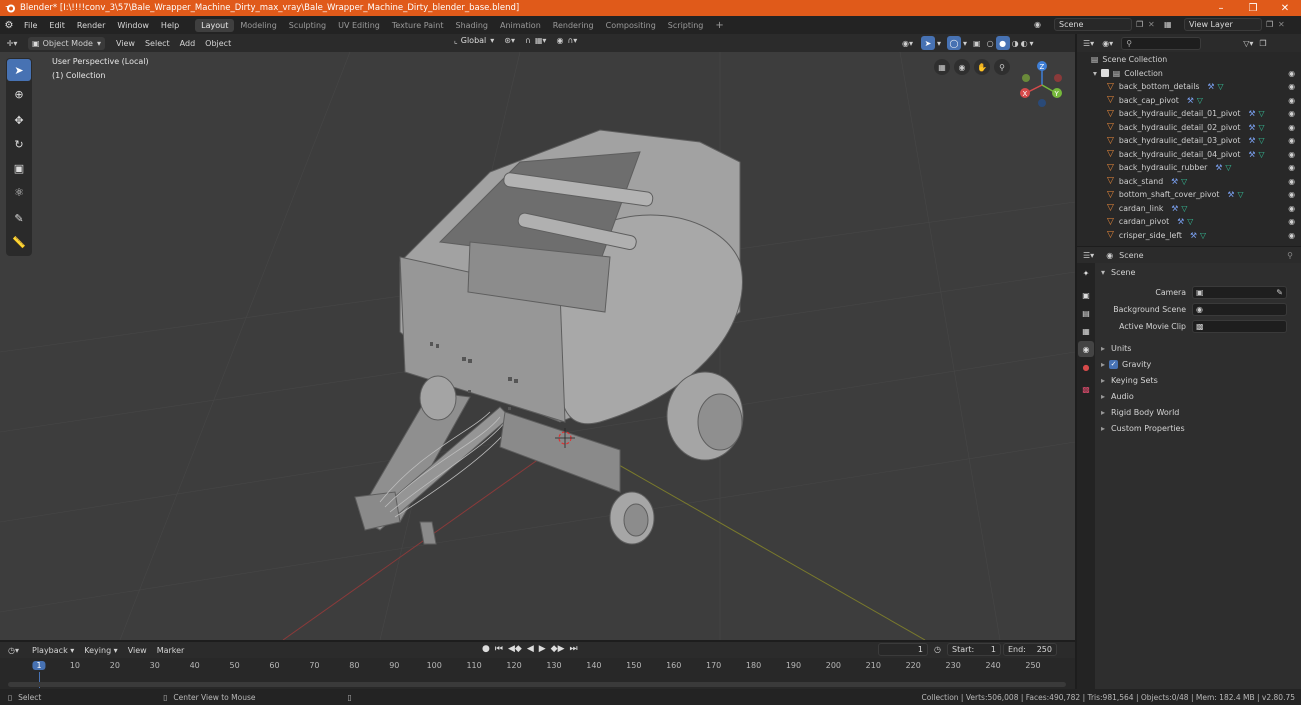 This screenshot has width=1301, height=705. Describe the element at coordinates (541, 40) in the screenshot. I see `snap-element-icon: ▦▾` at that location.